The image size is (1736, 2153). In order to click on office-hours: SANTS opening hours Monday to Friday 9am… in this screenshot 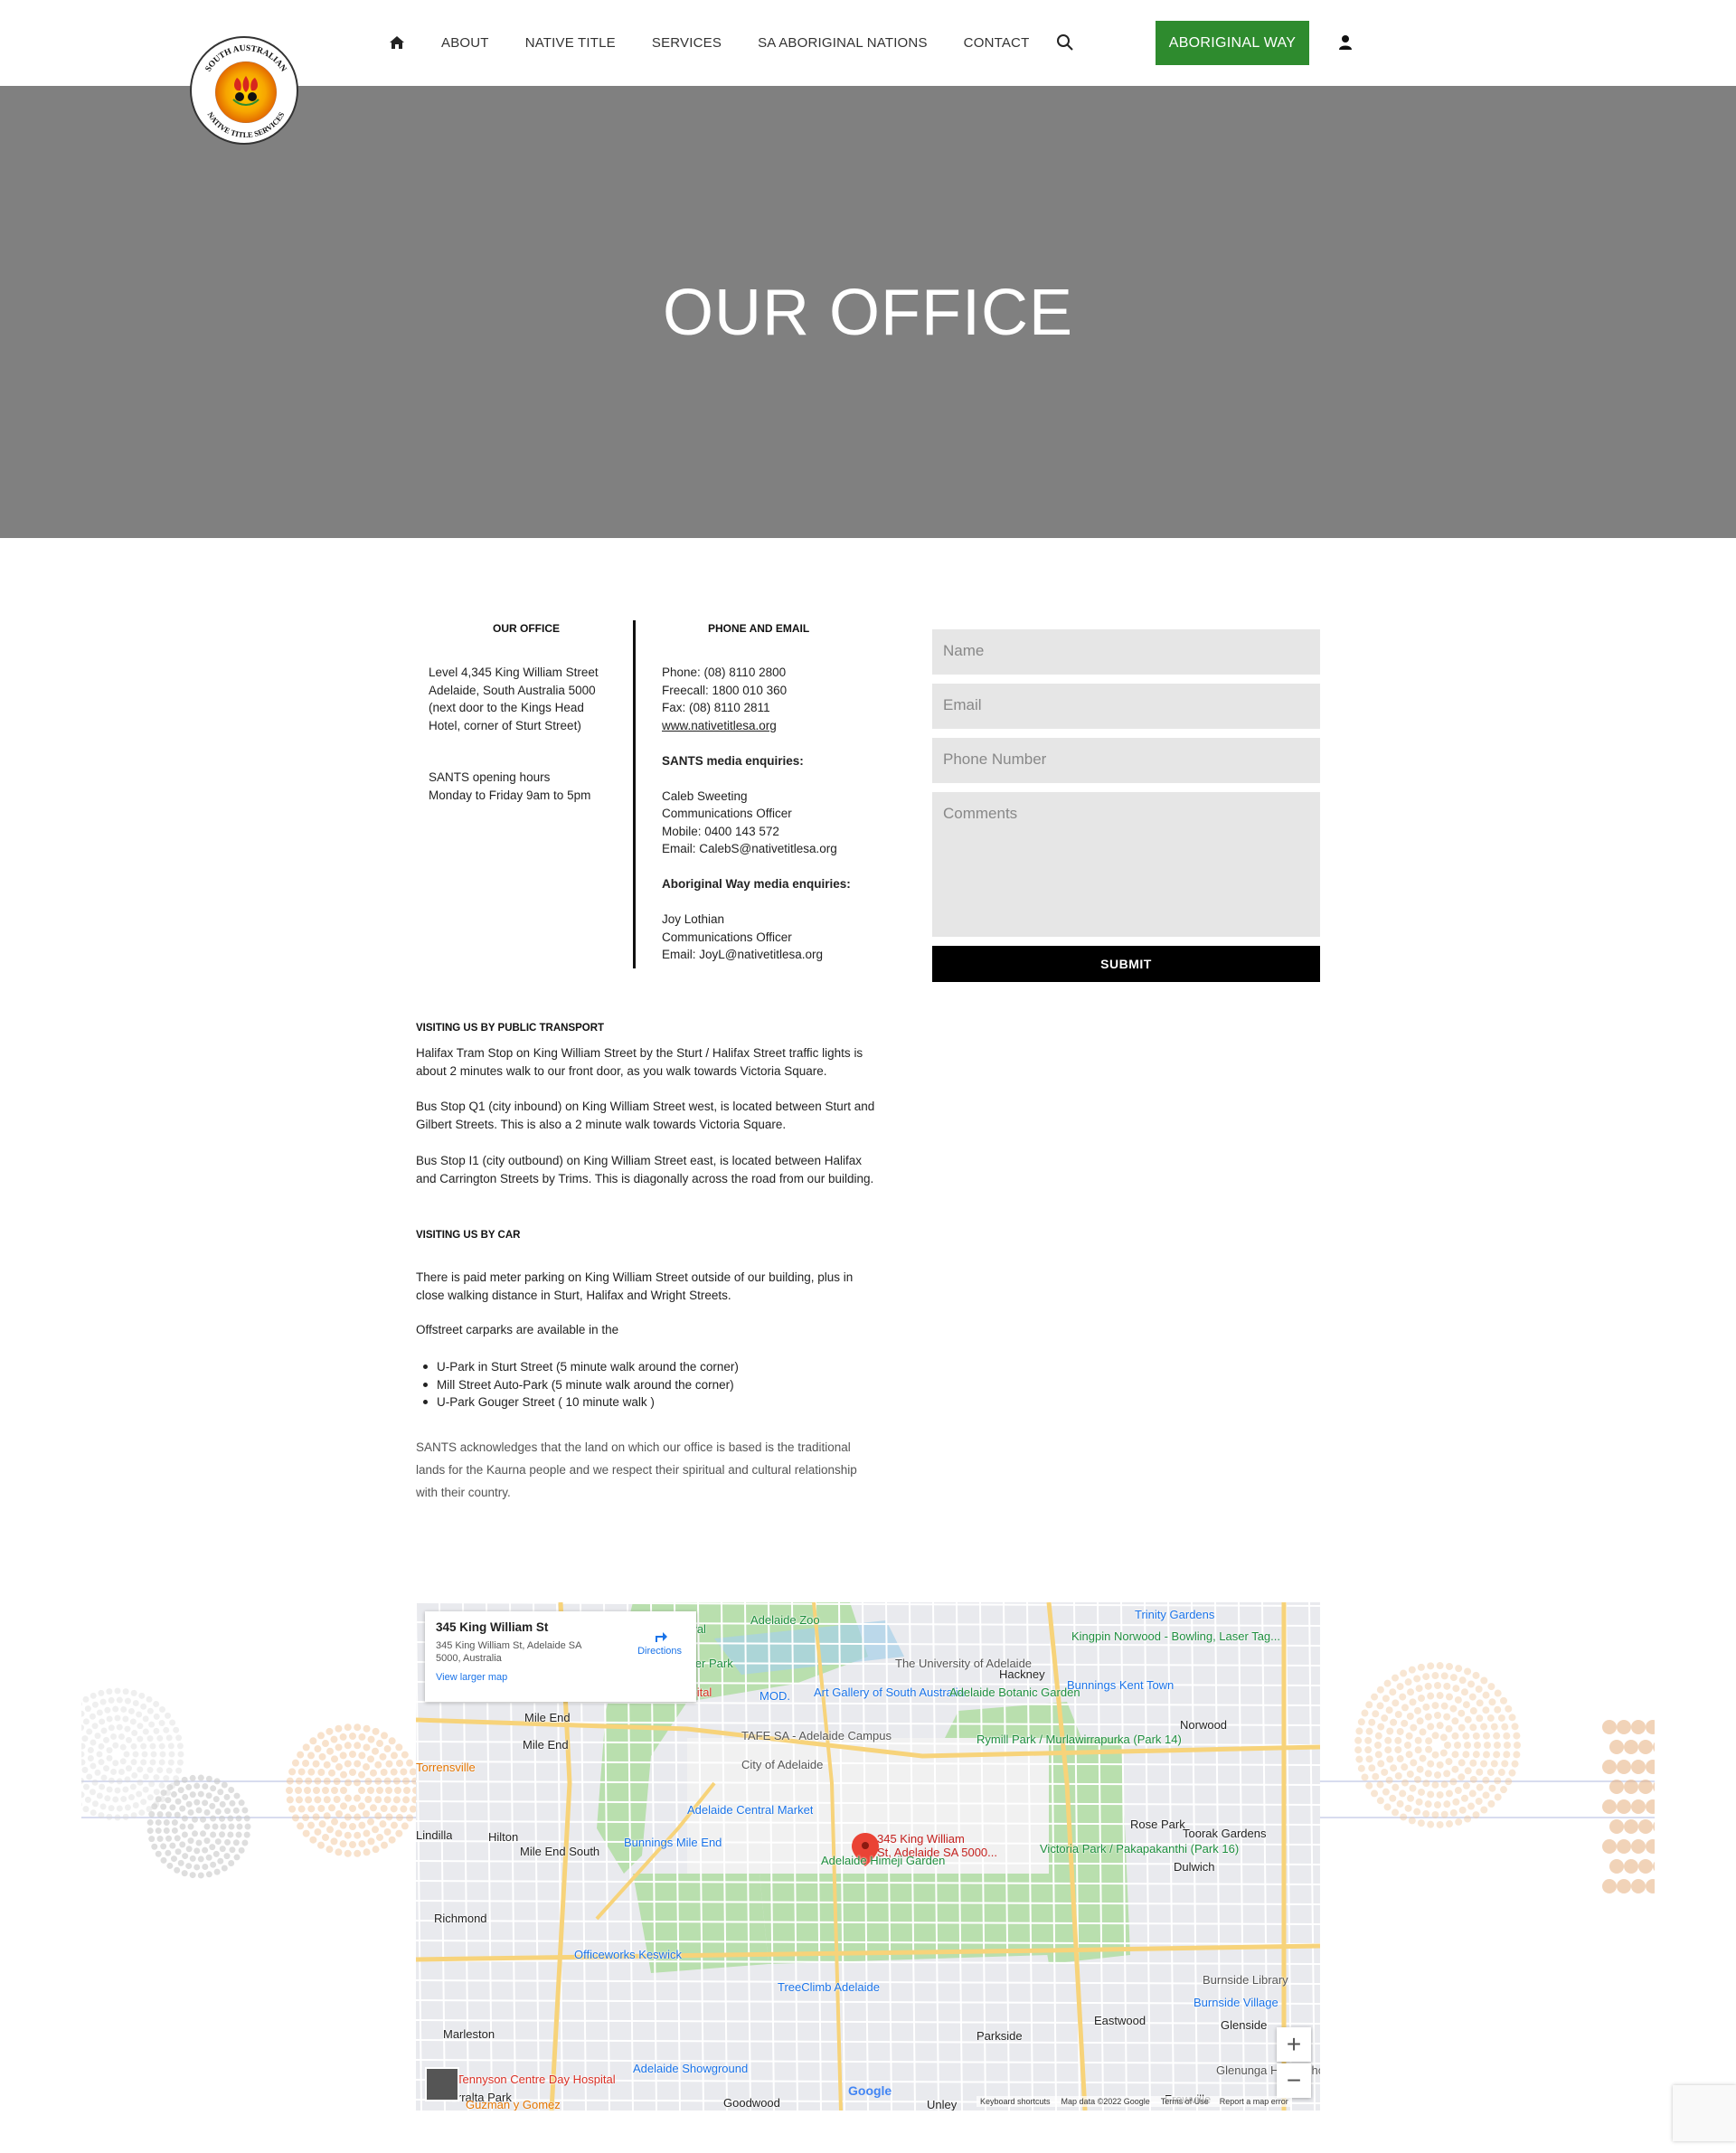, I will do `click(523, 786)`.